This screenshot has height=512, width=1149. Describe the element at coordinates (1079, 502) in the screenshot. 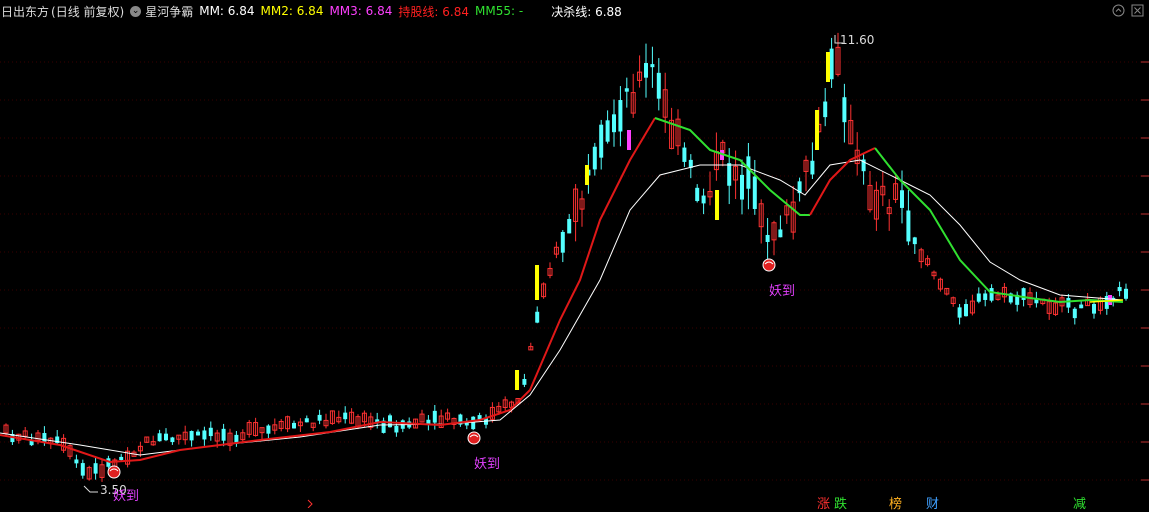

I see `tag-reduce: 减` at that location.